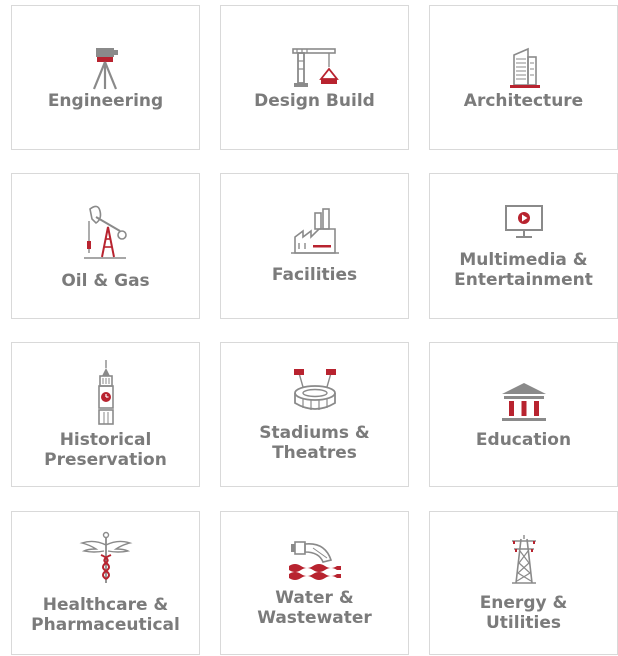  I want to click on monitor-play-icon, so click(523, 221).